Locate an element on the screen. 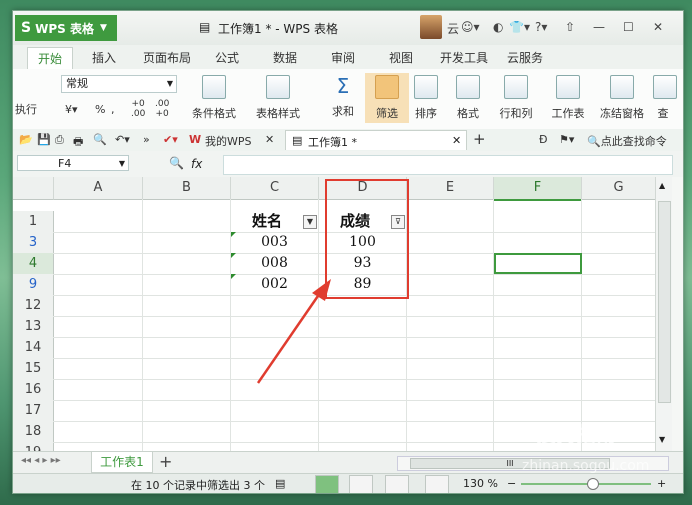 Image resolution: width=692 pixels, height=505 pixels. watermark-brand: 搜狗指南 is located at coordinates (576, 434).